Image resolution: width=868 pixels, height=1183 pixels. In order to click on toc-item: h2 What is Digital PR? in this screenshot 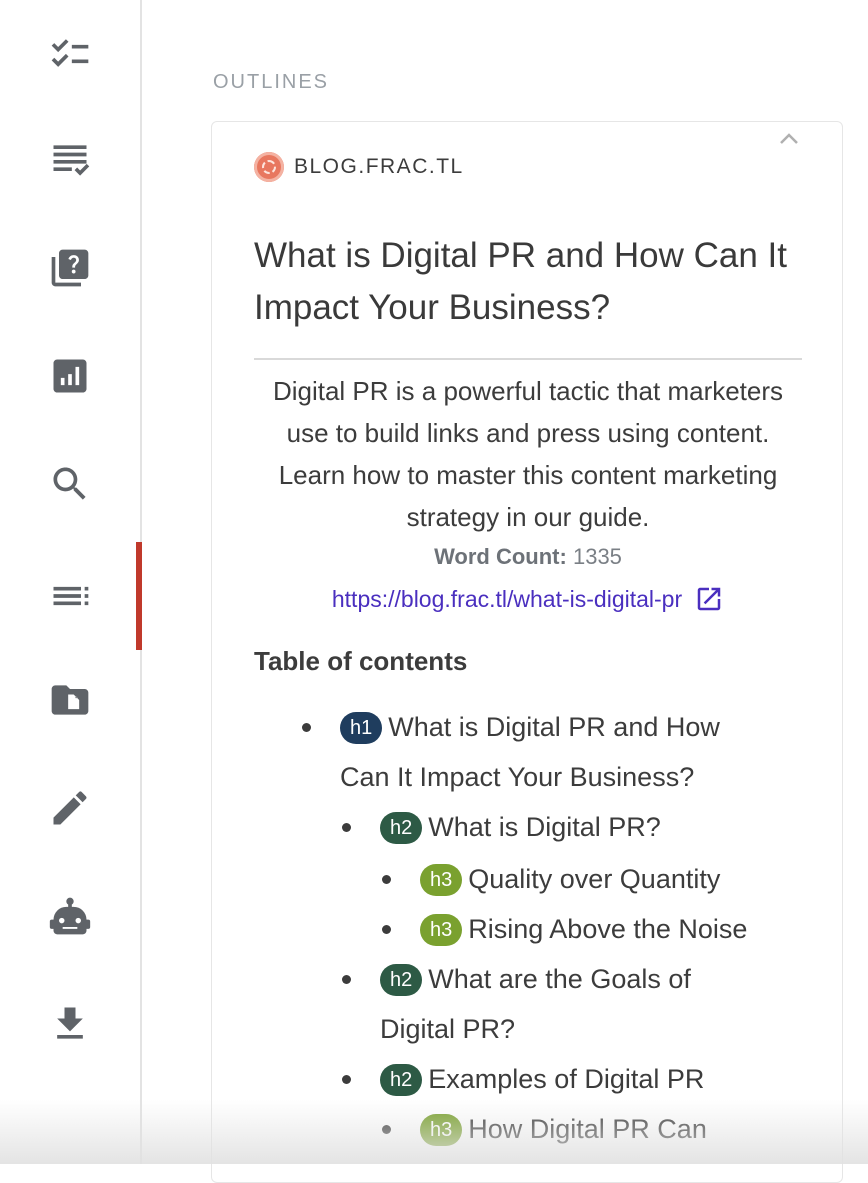, I will do `click(501, 827)`.